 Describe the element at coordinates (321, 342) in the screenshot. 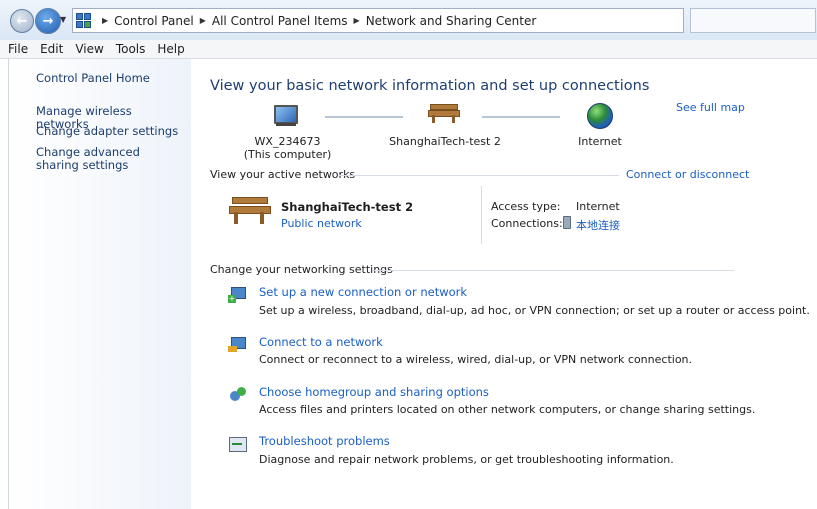

I see `task-title: Connect to a network` at that location.